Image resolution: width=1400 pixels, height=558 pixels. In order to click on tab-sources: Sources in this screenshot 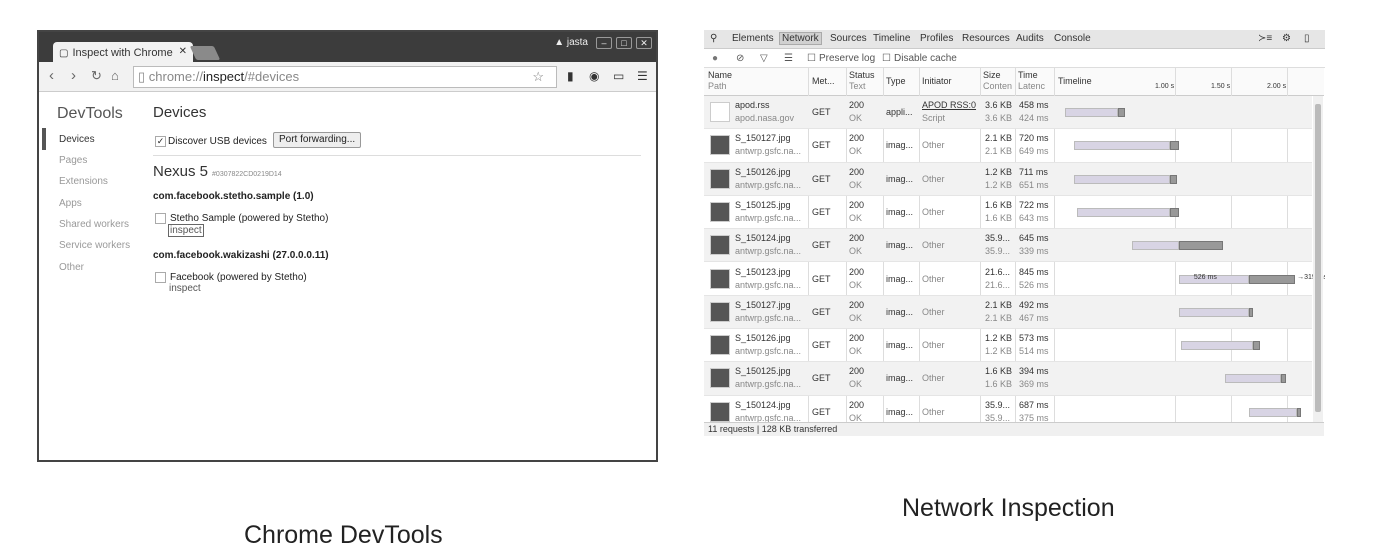, I will do `click(848, 38)`.